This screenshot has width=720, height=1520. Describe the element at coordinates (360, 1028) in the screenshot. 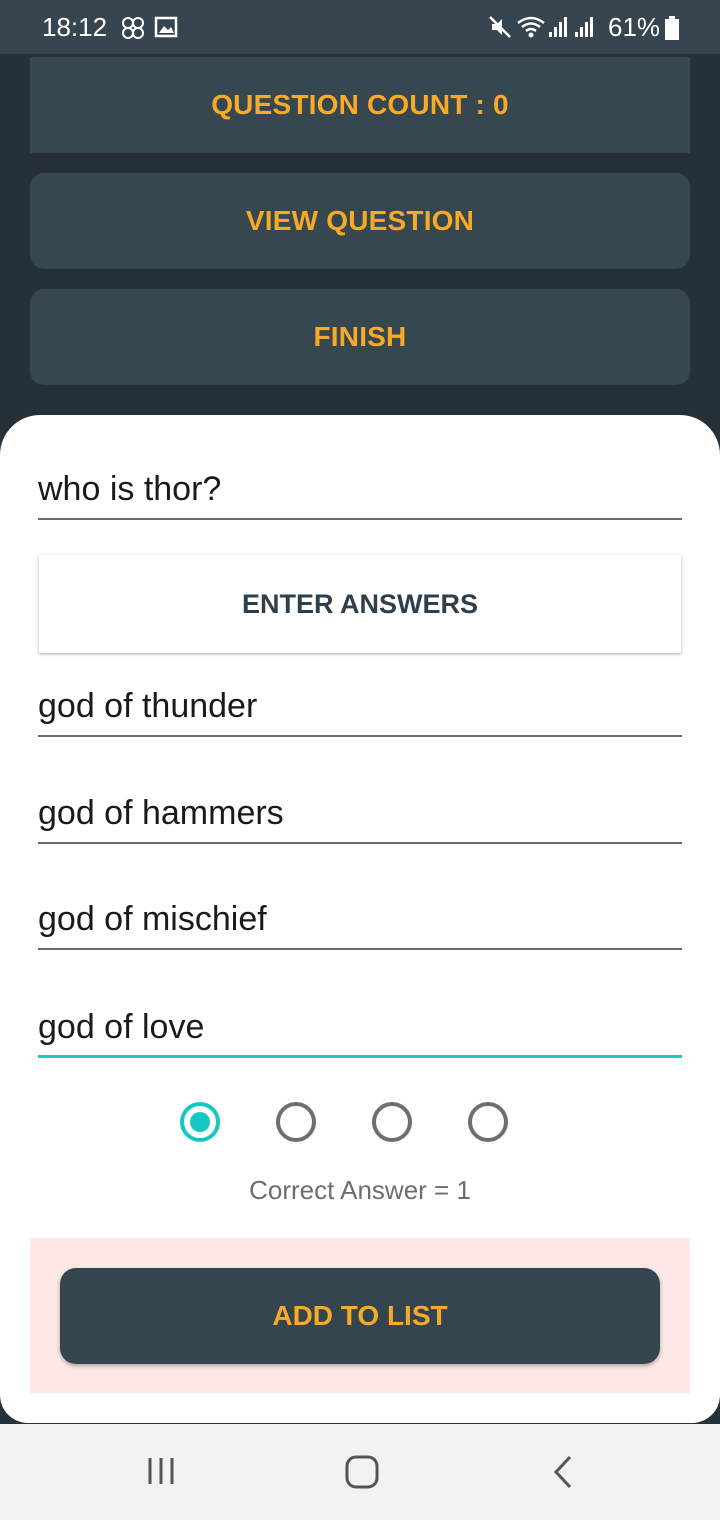

I see `answer-input-4: god of love` at that location.